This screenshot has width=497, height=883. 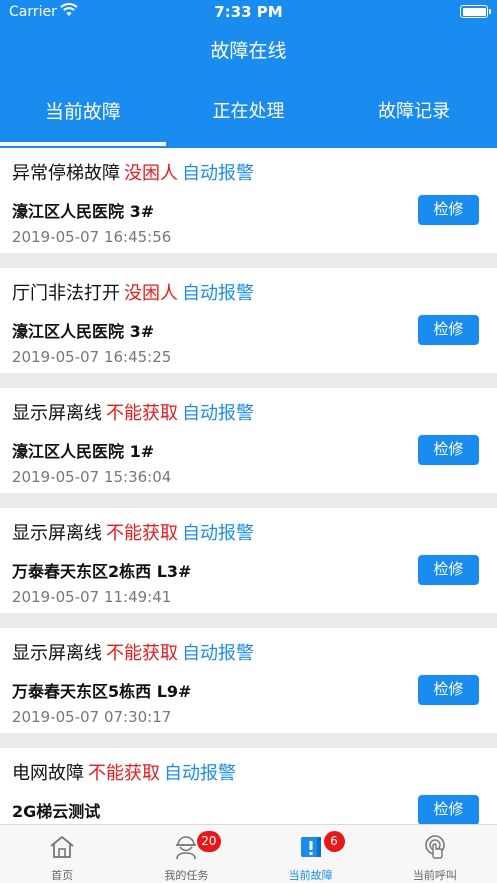 I want to click on fault-summary: 电网故障 不能获取 自动报警, so click(x=124, y=772).